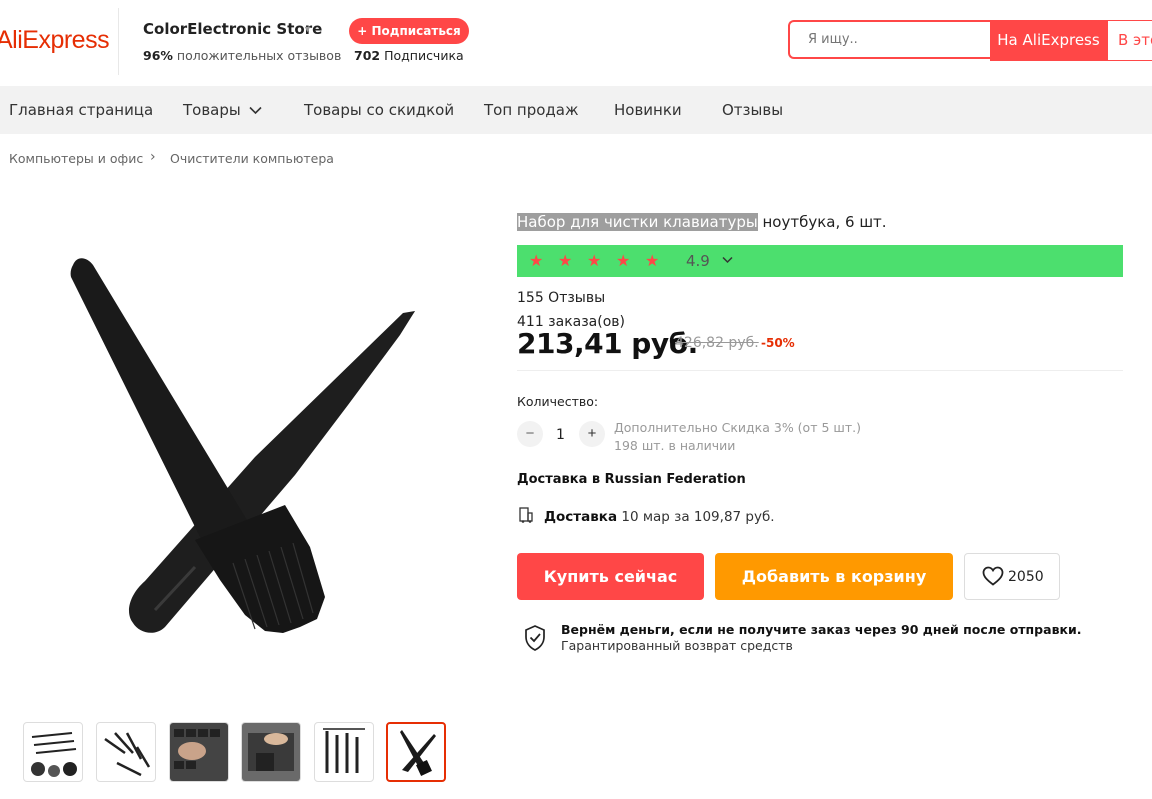 This screenshot has width=1152, height=799. I want to click on header-divider, so click(118, 41).